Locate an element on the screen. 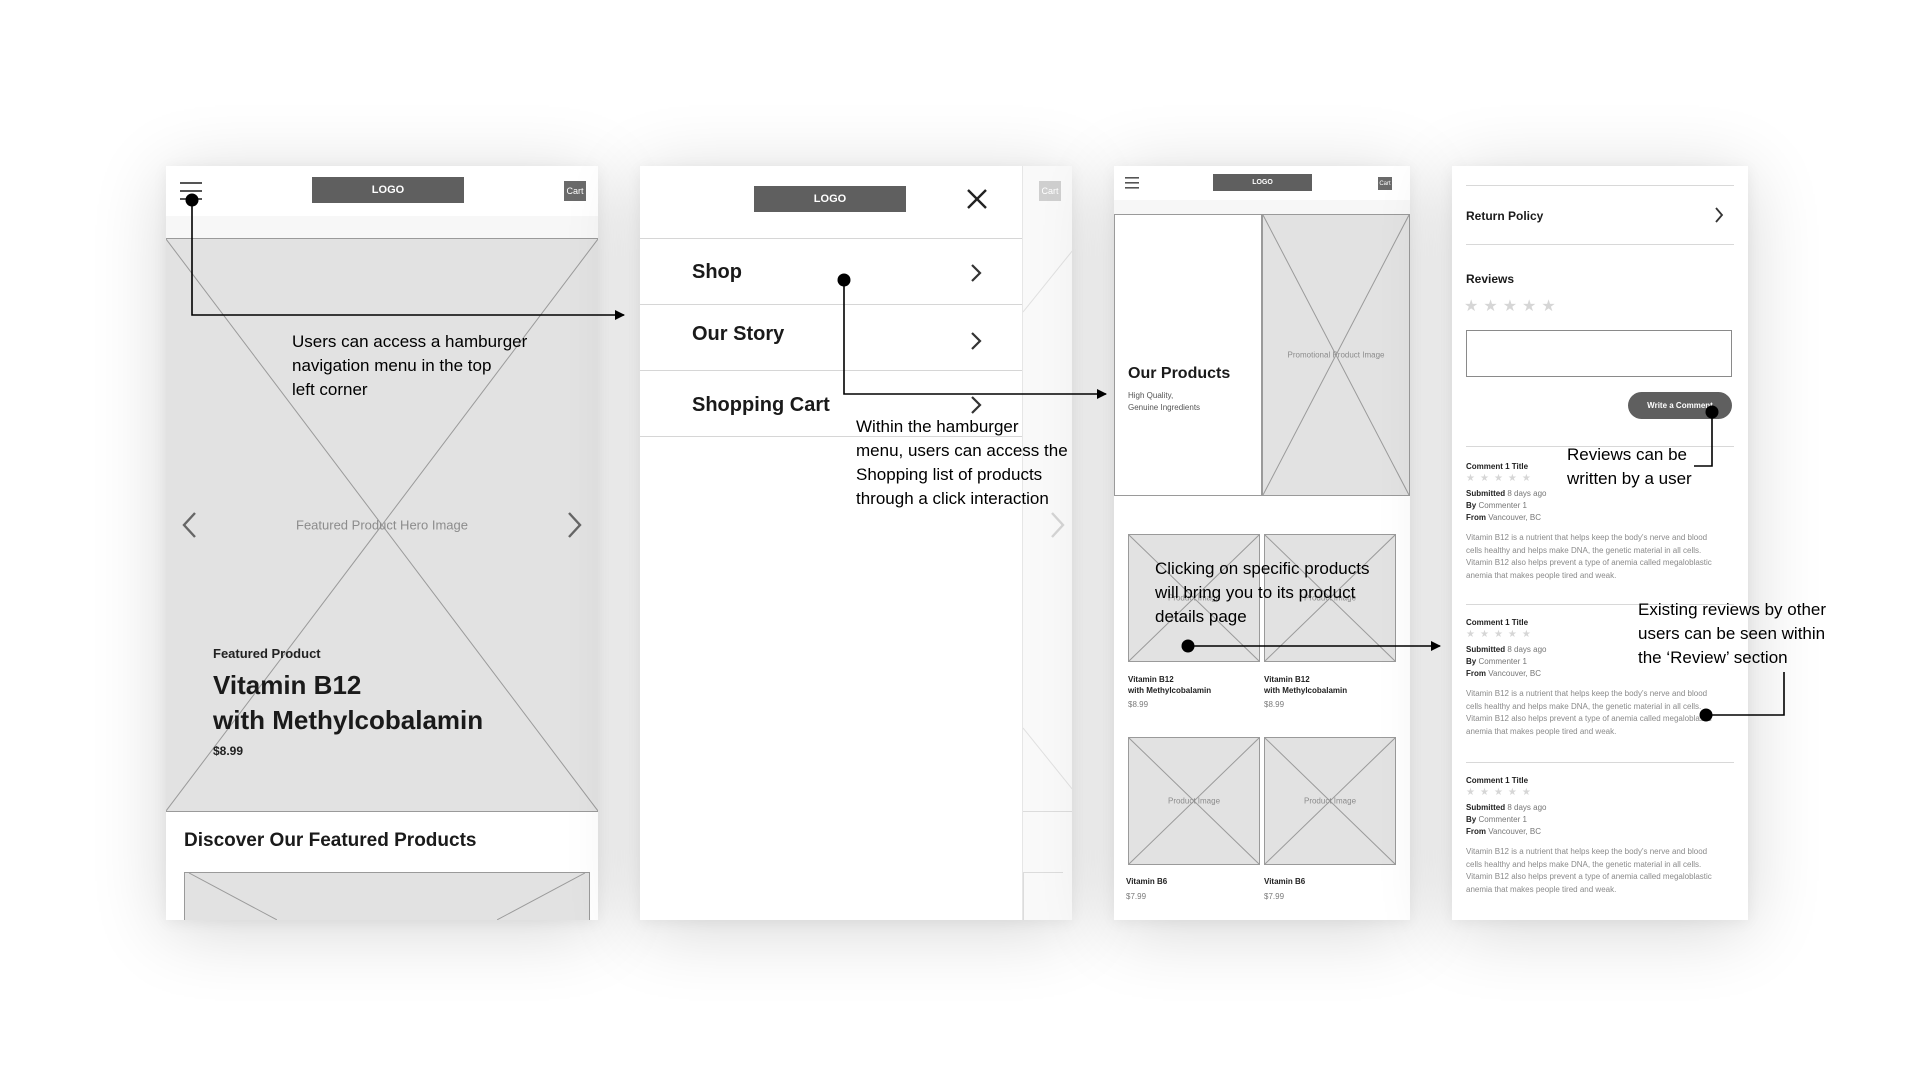  annotation-line: through a click interaction is located at coordinates (952, 498).